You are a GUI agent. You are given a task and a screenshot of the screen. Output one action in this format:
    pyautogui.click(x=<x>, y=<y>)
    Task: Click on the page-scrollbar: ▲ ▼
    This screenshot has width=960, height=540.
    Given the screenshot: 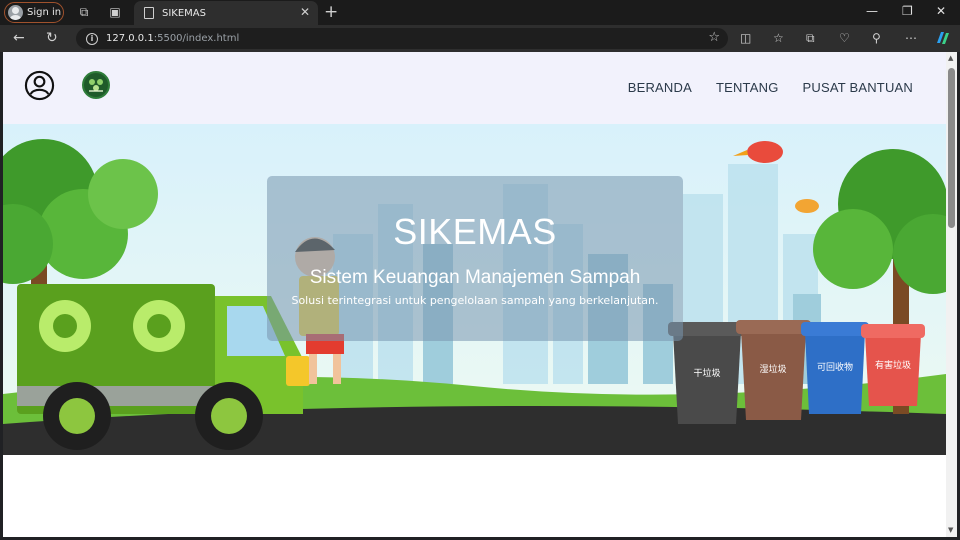 What is the action you would take?
    pyautogui.click(x=951, y=294)
    